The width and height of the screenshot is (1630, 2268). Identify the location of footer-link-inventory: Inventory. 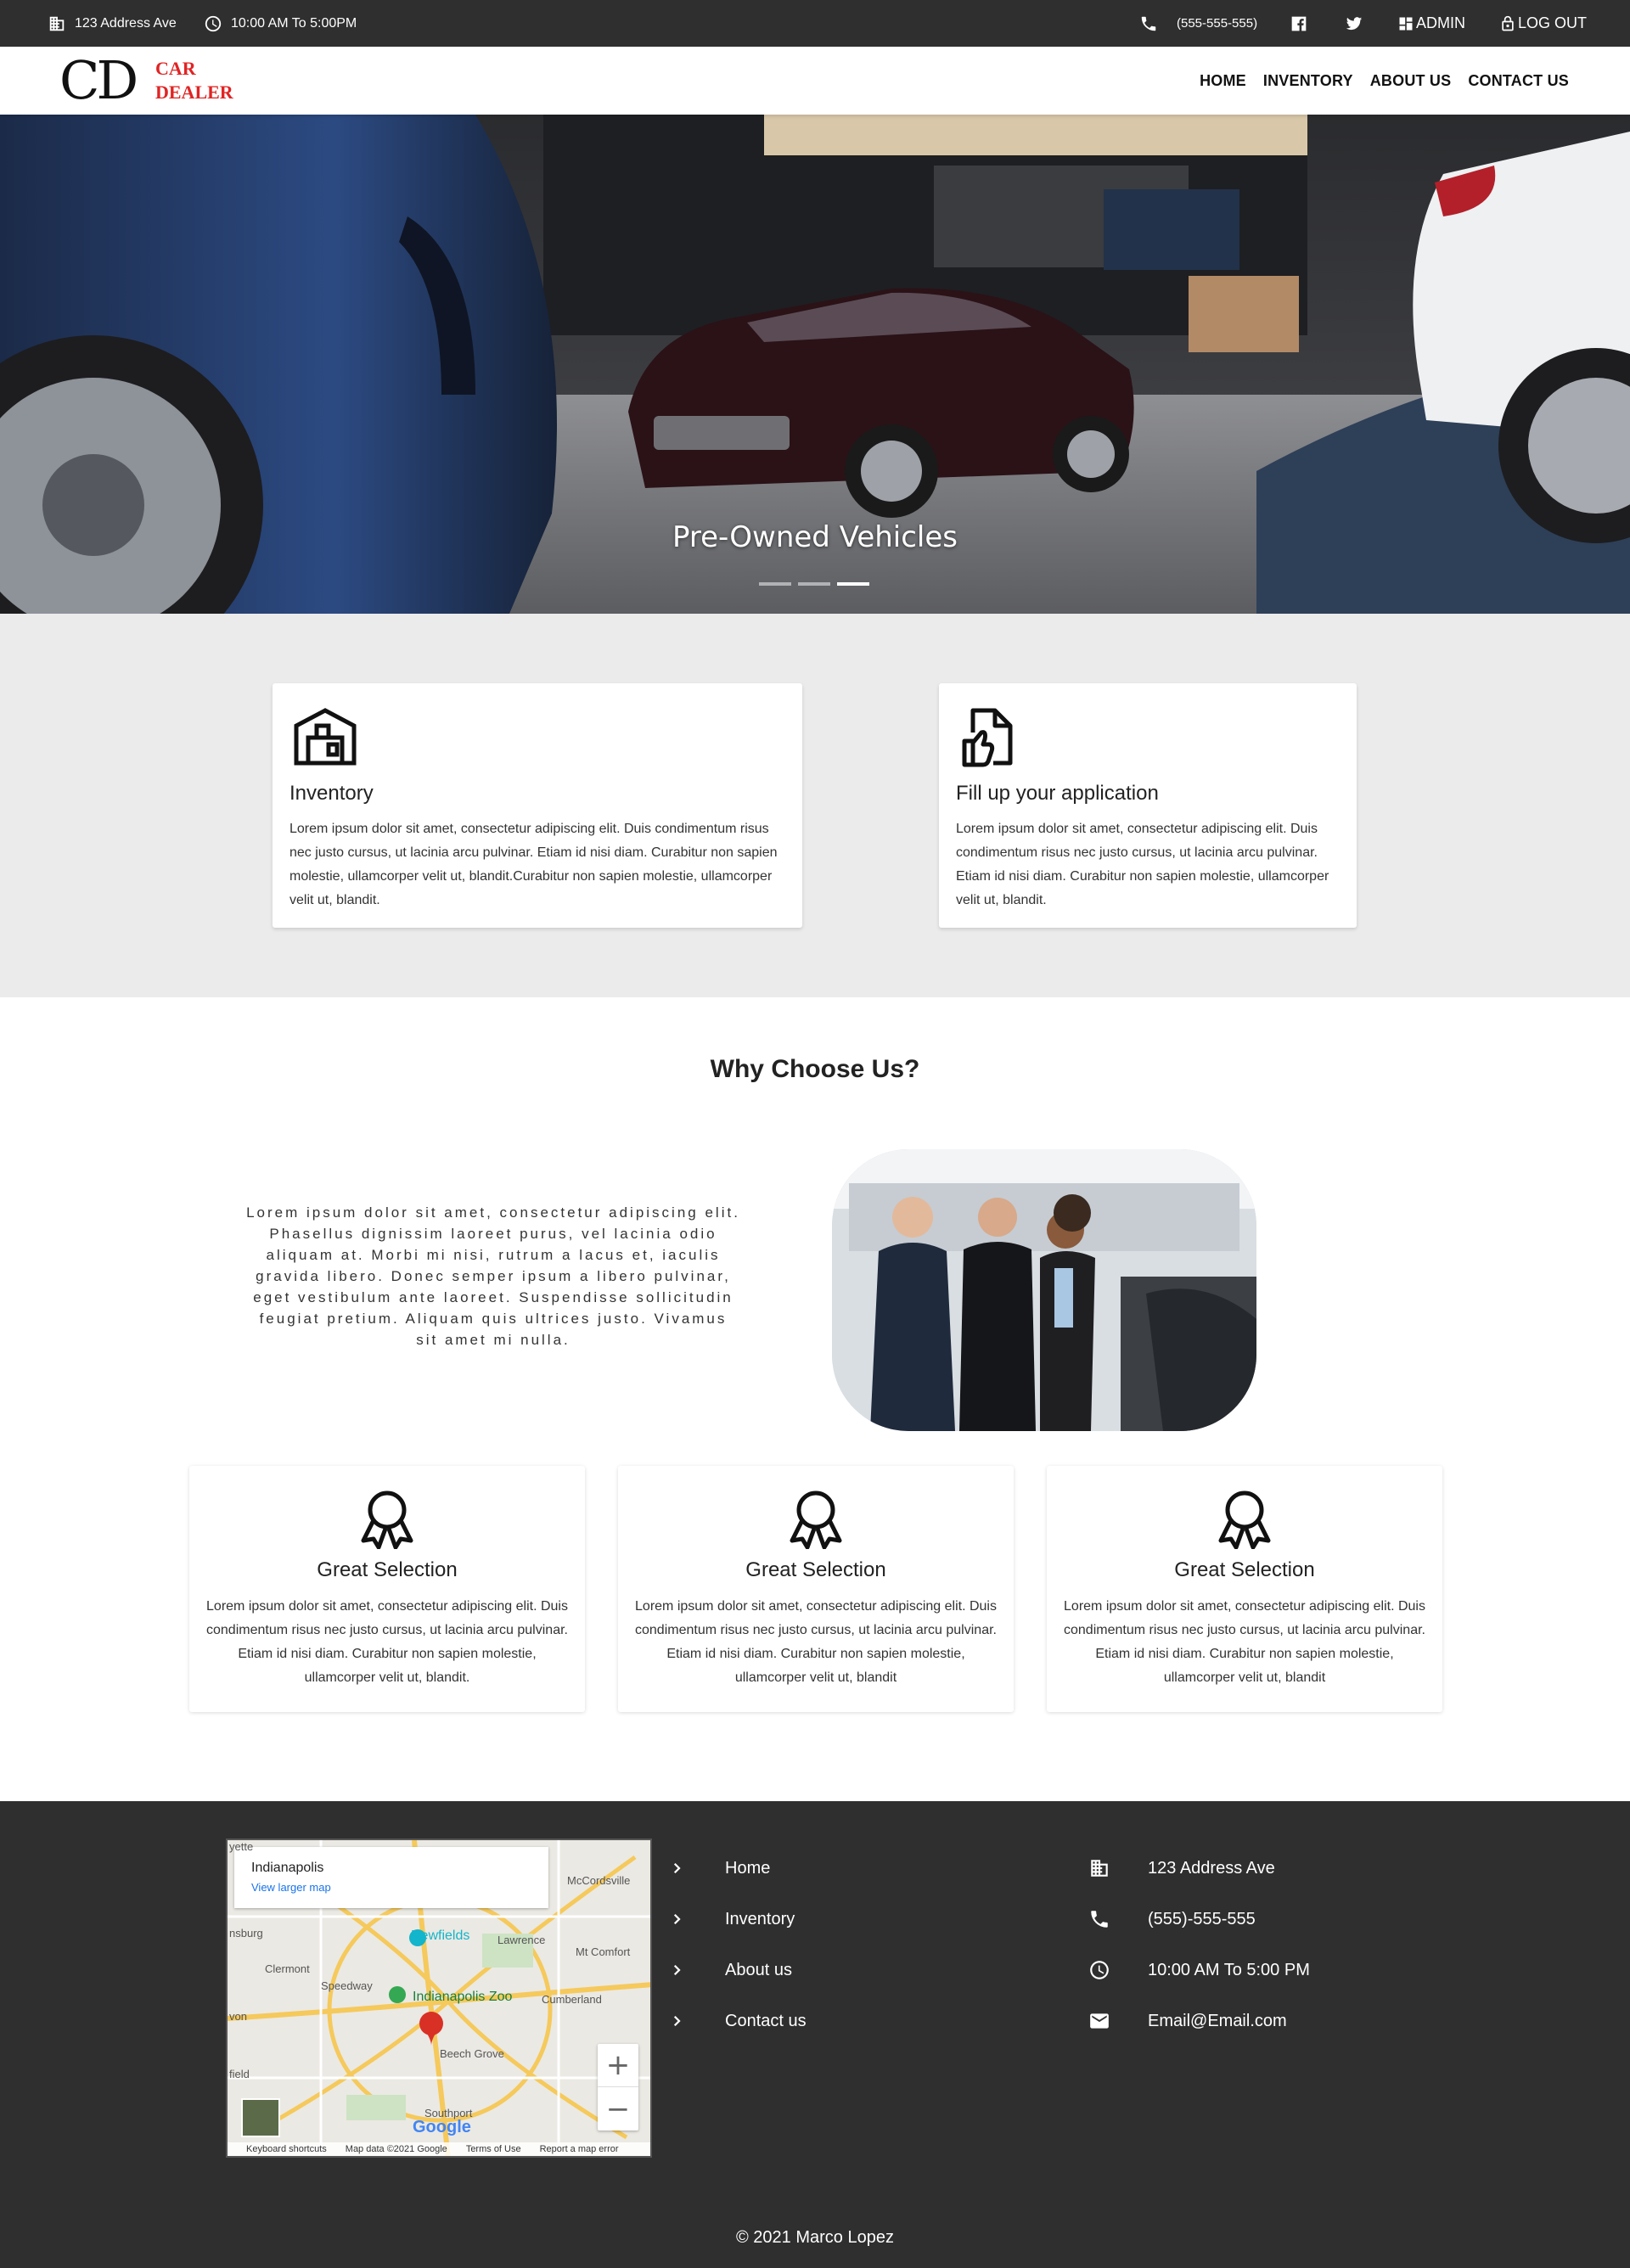
(797, 1919).